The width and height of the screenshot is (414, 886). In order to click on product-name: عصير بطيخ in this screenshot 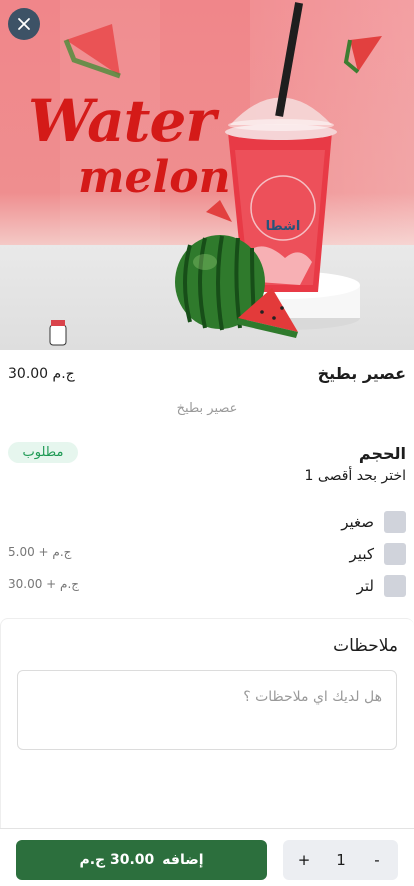, I will do `click(361, 373)`.